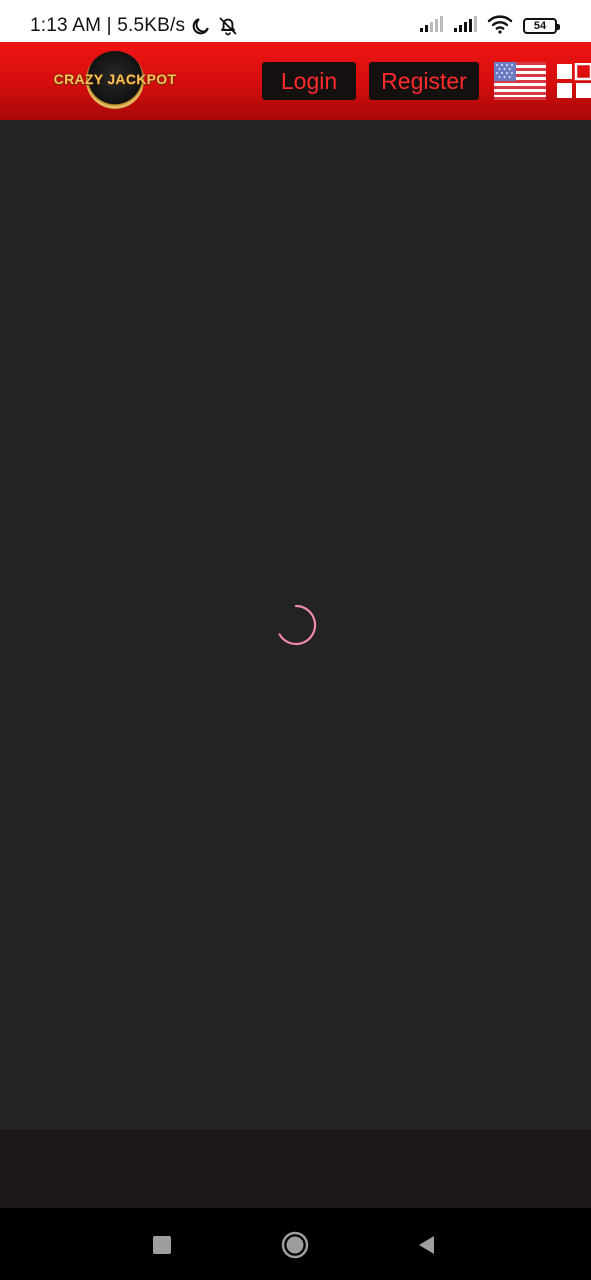 Image resolution: width=591 pixels, height=1280 pixels. I want to click on system-nav-bar, so click(295, 1244).